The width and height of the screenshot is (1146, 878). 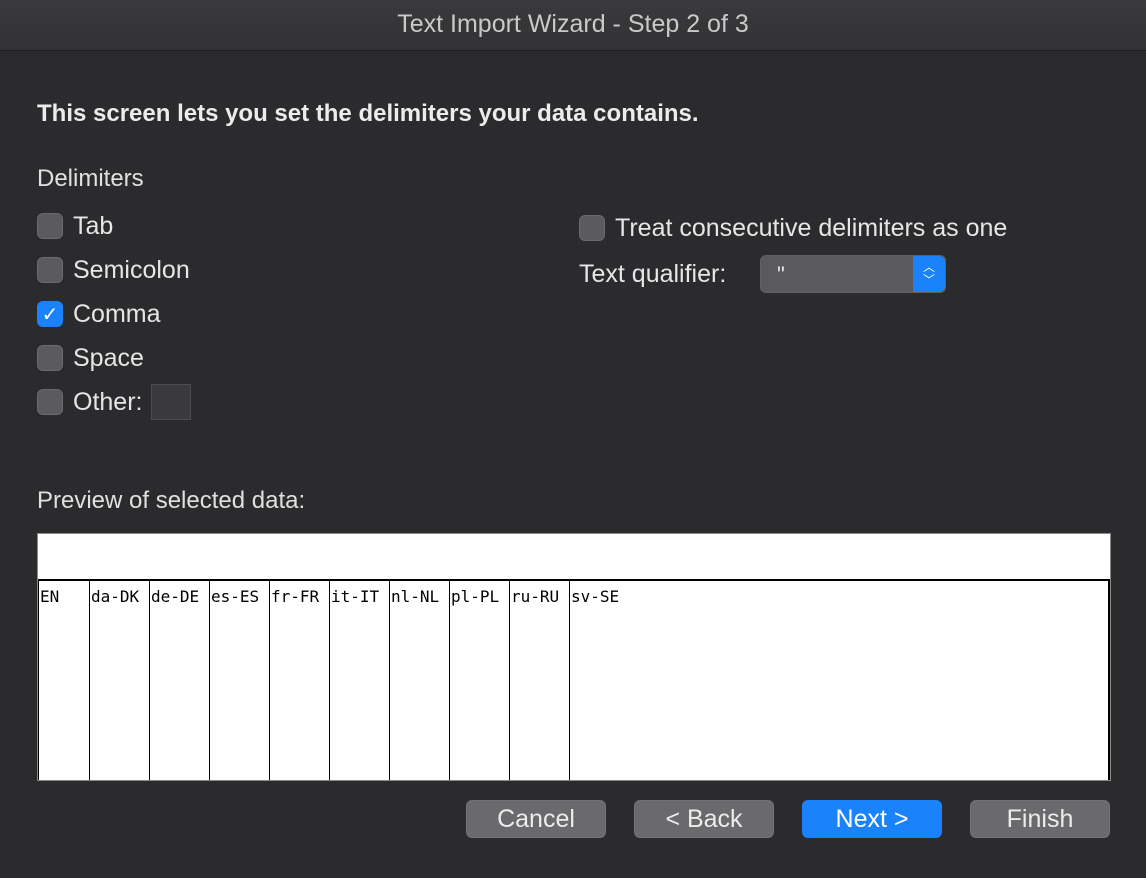 What do you see at coordinates (50, 358) in the screenshot?
I see `space-checkbox` at bounding box center [50, 358].